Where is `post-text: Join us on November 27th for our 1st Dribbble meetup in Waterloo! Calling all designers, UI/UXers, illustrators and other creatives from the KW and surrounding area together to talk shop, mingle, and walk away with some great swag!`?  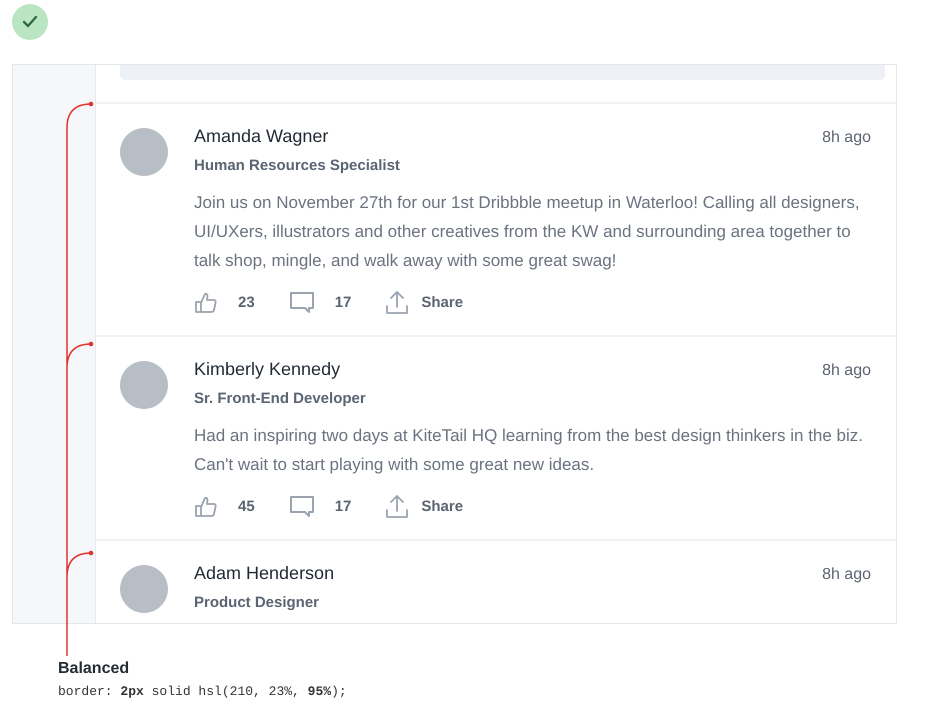
post-text: Join us on November 27th for our 1st Dribbble meetup in Waterloo! Calling all designers, UI/UXers, illustrators and other creatives from the KW and surrounding area together to talk shop, mingle, and walk away with some great swag! is located at coordinates (527, 232).